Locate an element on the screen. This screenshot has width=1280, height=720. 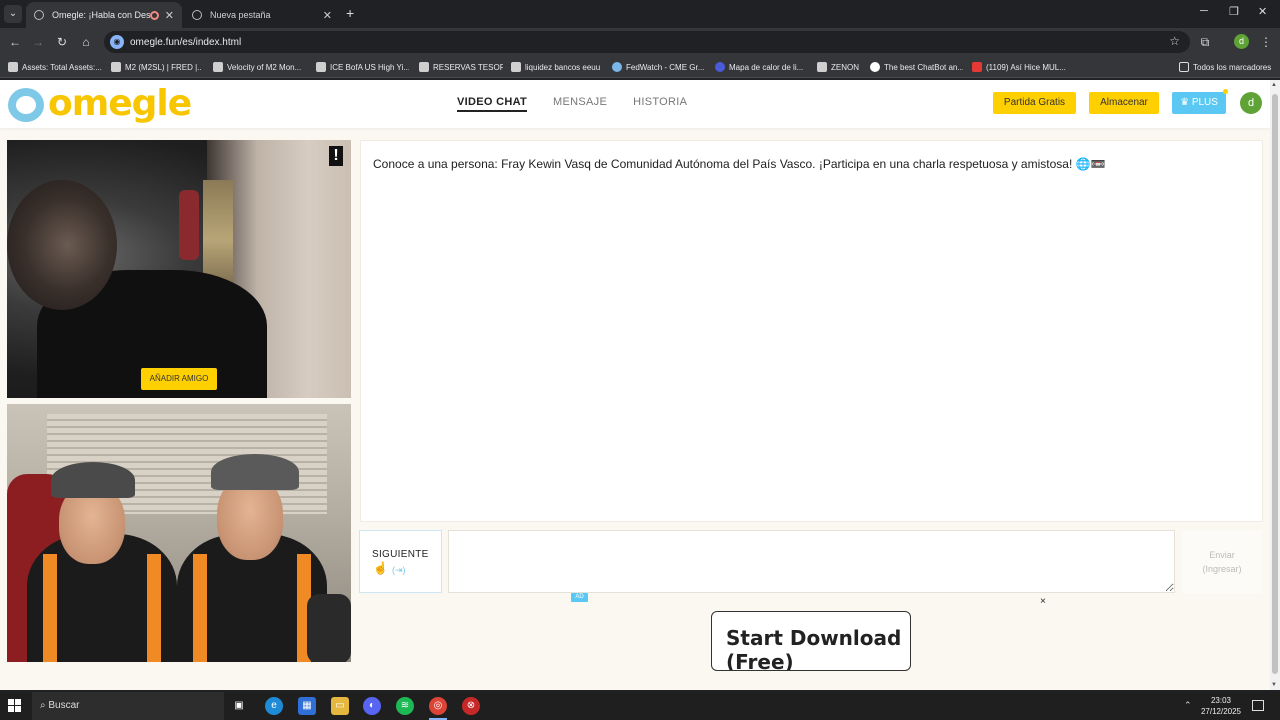
send-shortcut-hint: (Ingresar) is located at coordinates (1222, 569).